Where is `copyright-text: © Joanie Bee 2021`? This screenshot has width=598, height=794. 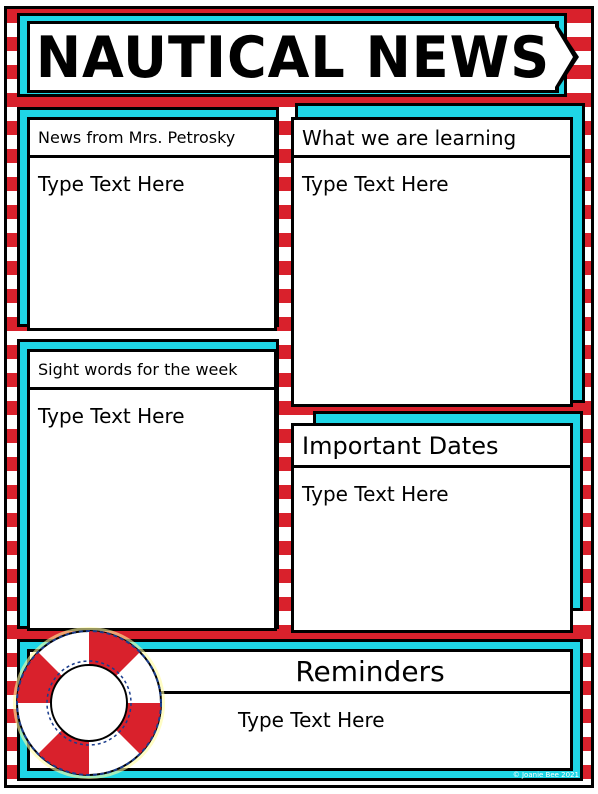
copyright-text: © Joanie Bee 2021 is located at coordinates (545, 775).